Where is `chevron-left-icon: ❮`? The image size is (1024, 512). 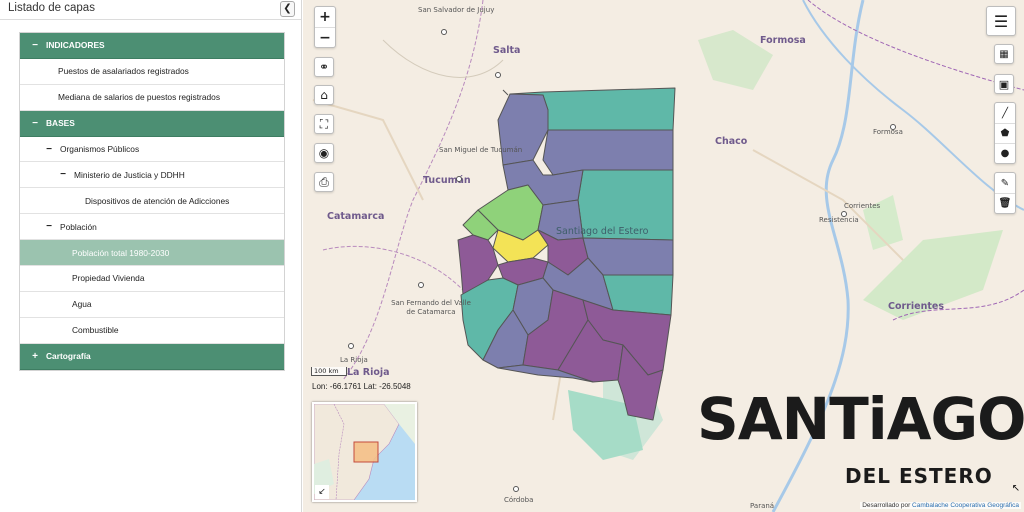 chevron-left-icon: ❮ is located at coordinates (287, 8).